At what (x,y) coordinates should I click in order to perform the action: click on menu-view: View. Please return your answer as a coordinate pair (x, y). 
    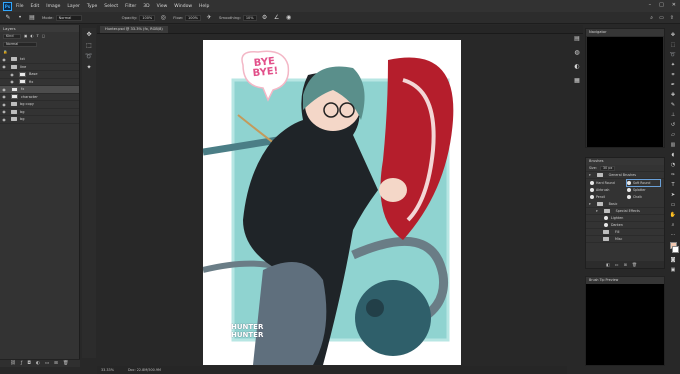
    Looking at the image, I should click on (162, 6).